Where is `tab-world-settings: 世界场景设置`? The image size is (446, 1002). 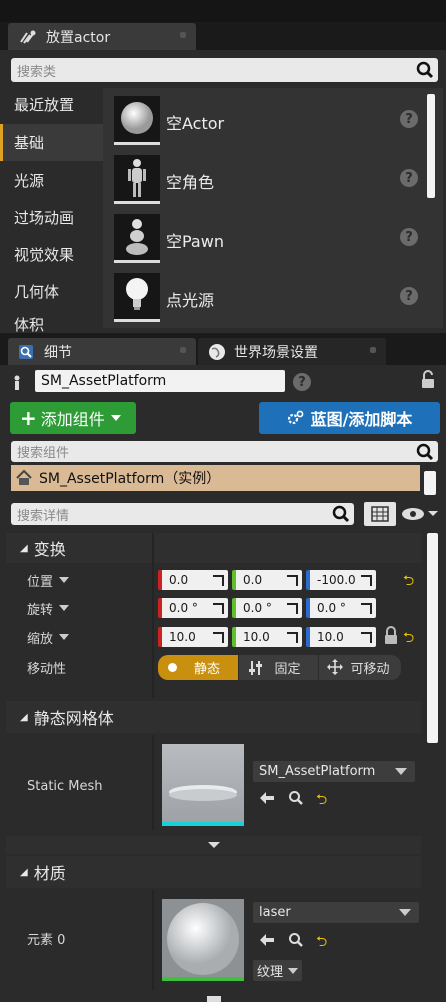
tab-world-settings: 世界场景设置 is located at coordinates (292, 351).